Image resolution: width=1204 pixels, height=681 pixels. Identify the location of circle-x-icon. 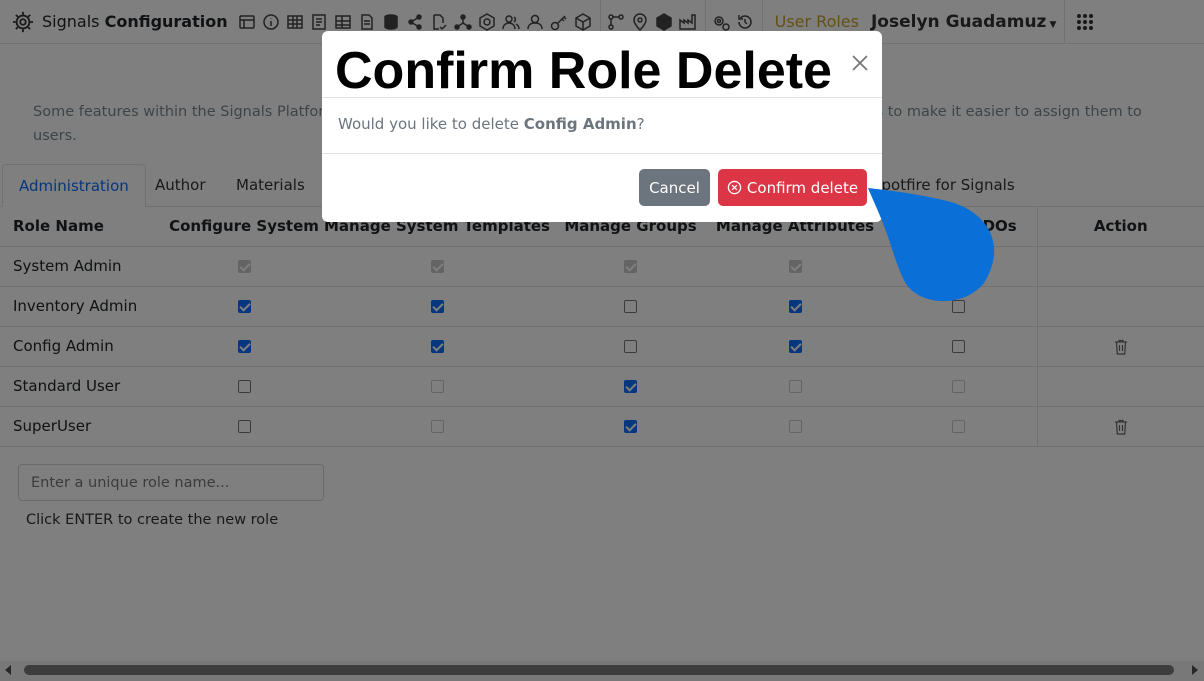
(734, 187).